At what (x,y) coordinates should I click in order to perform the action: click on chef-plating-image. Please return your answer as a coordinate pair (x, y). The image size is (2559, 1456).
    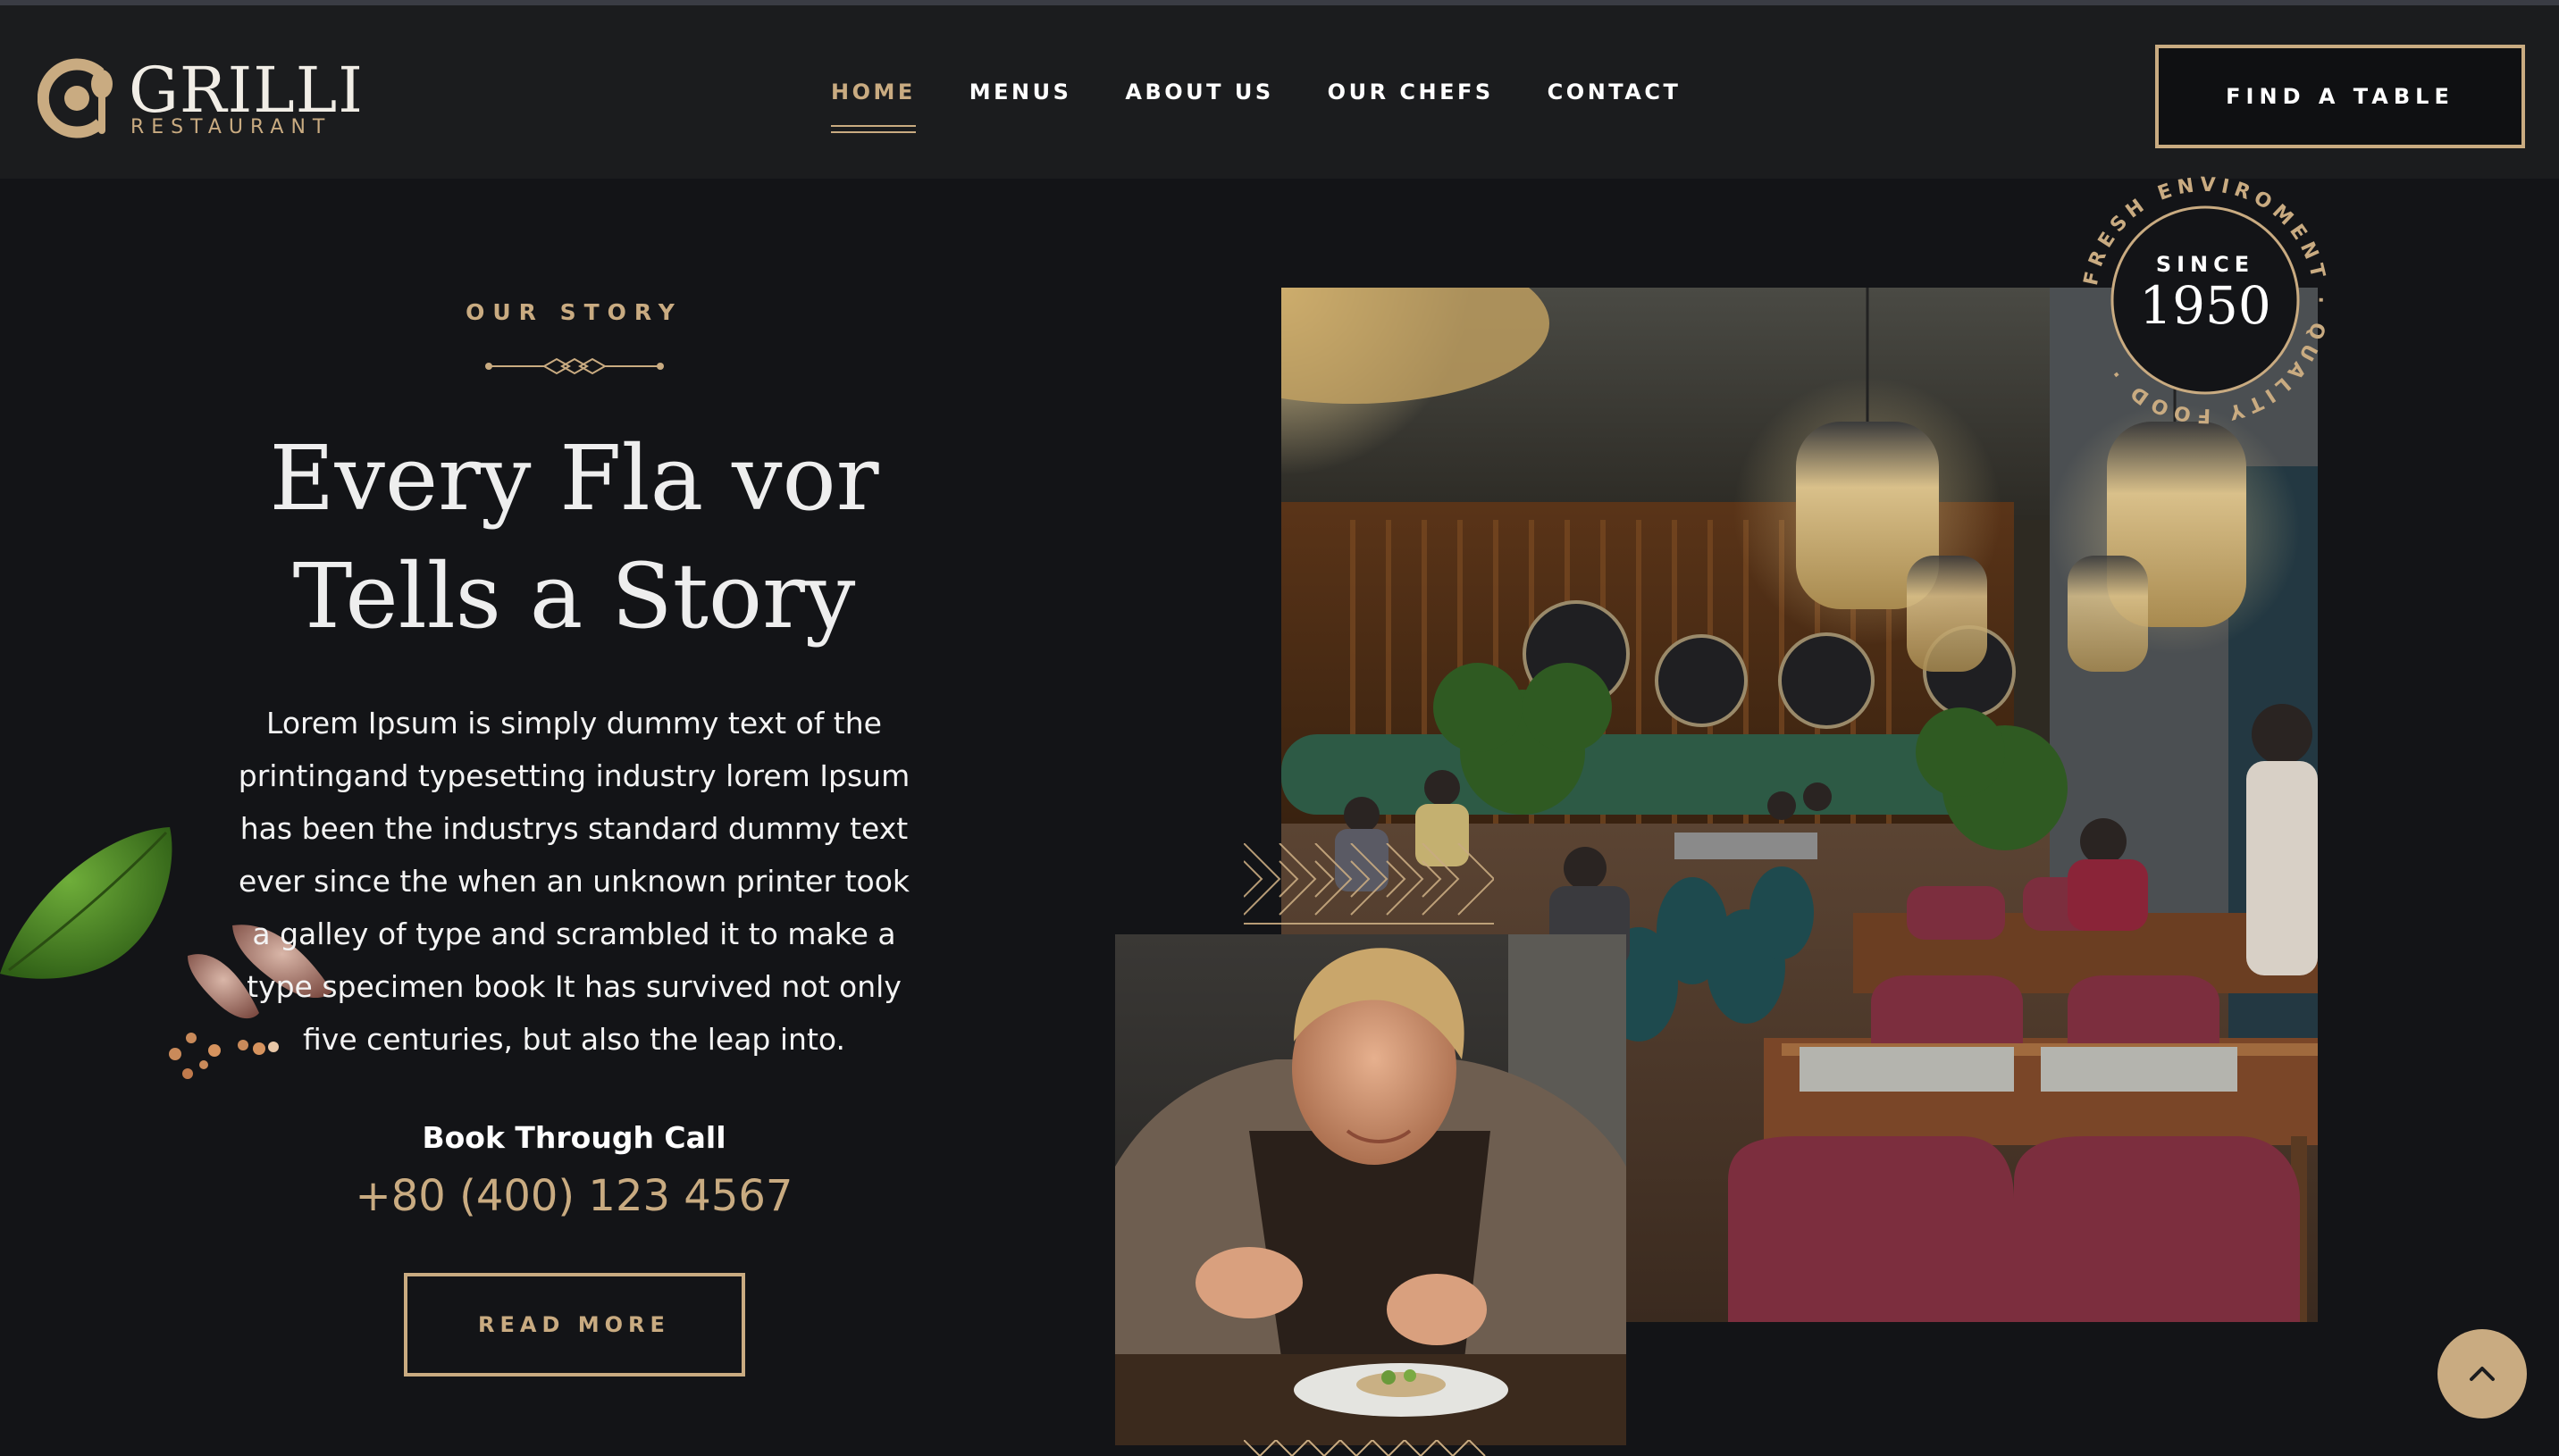
    Looking at the image, I should click on (1370, 1189).